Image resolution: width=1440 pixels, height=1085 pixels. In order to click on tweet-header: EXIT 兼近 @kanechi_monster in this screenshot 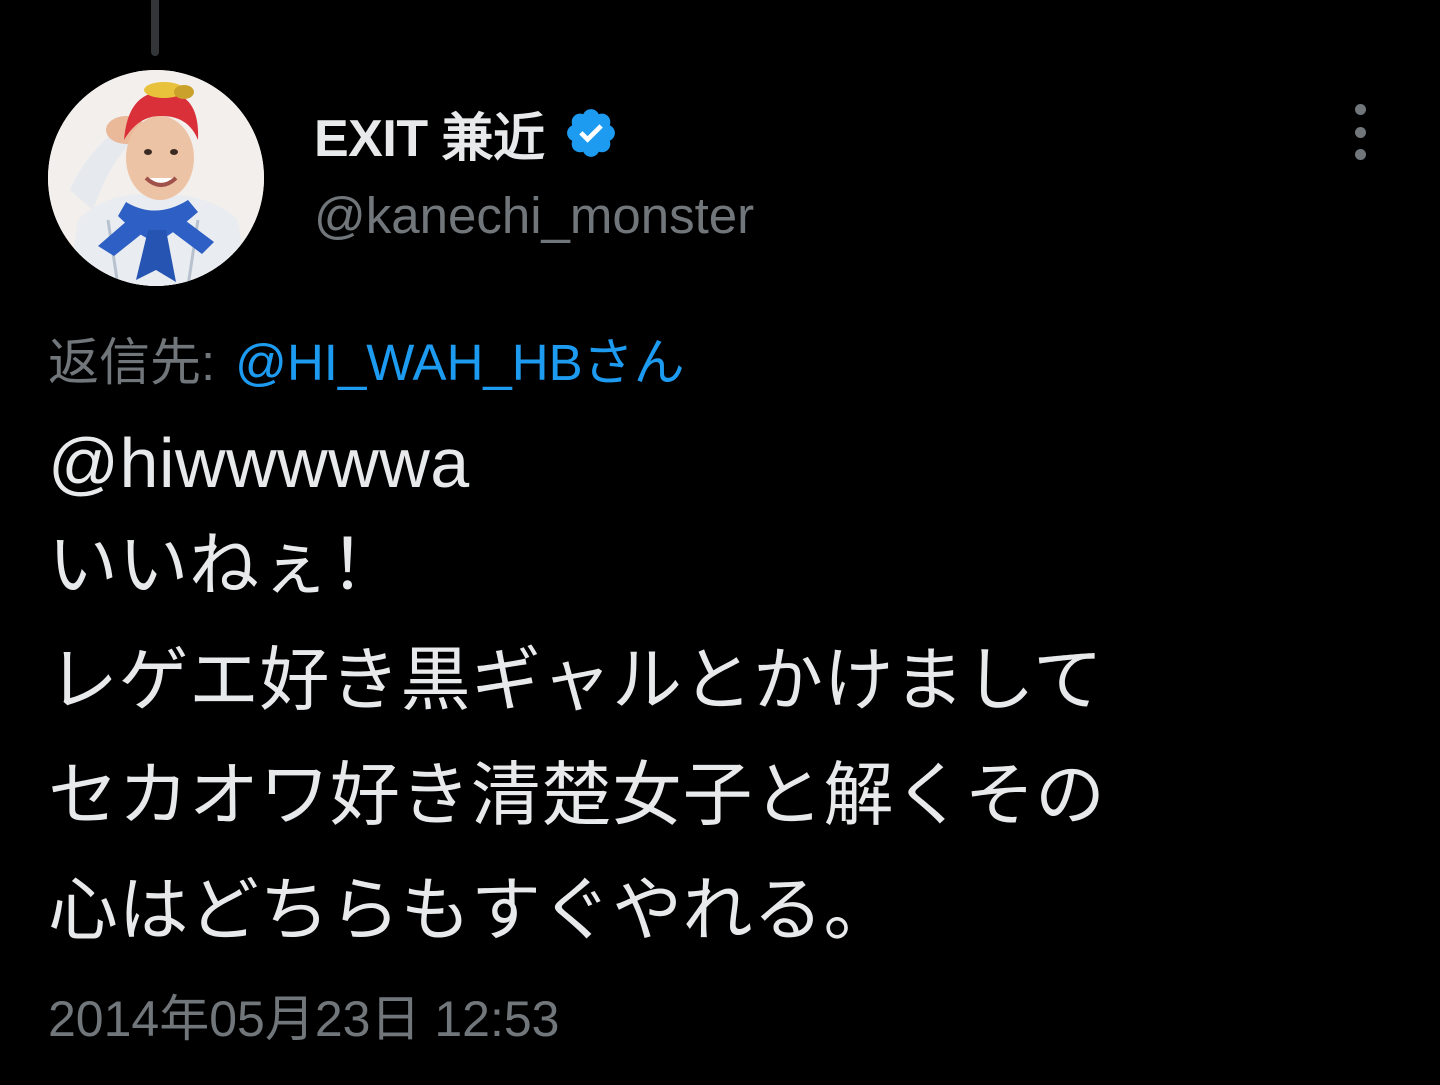, I will do `click(534, 170)`.